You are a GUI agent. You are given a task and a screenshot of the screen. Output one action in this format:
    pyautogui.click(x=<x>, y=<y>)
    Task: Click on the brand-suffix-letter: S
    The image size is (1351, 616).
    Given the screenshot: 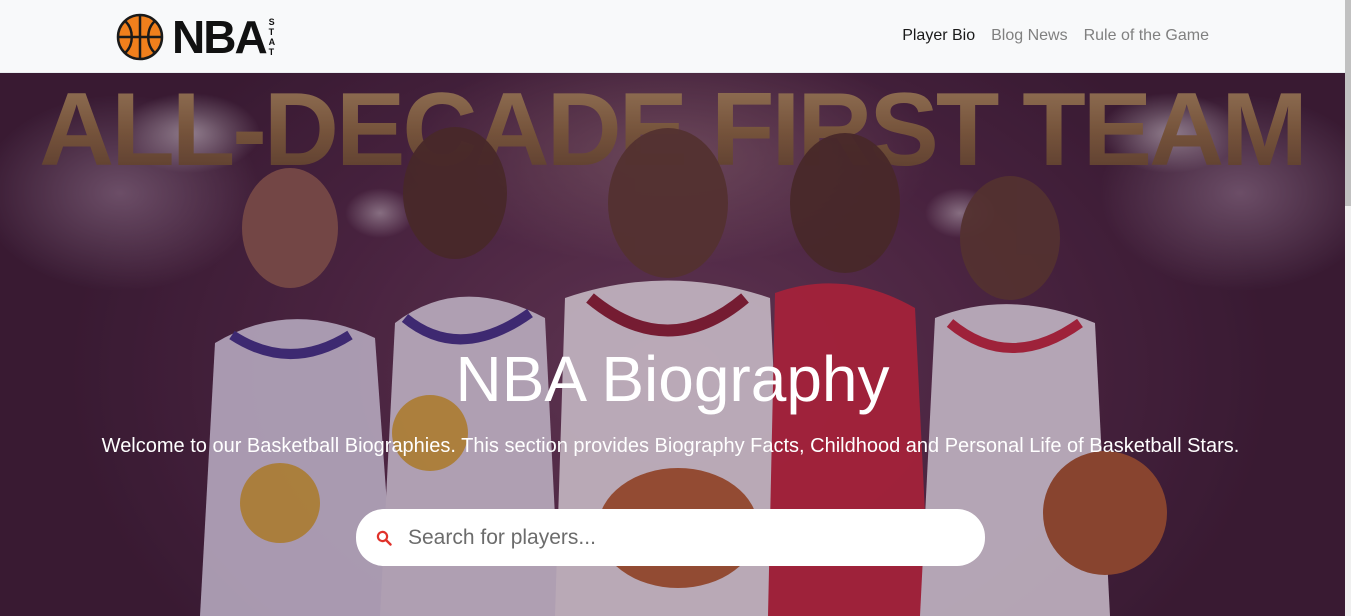 What is the action you would take?
    pyautogui.click(x=271, y=22)
    